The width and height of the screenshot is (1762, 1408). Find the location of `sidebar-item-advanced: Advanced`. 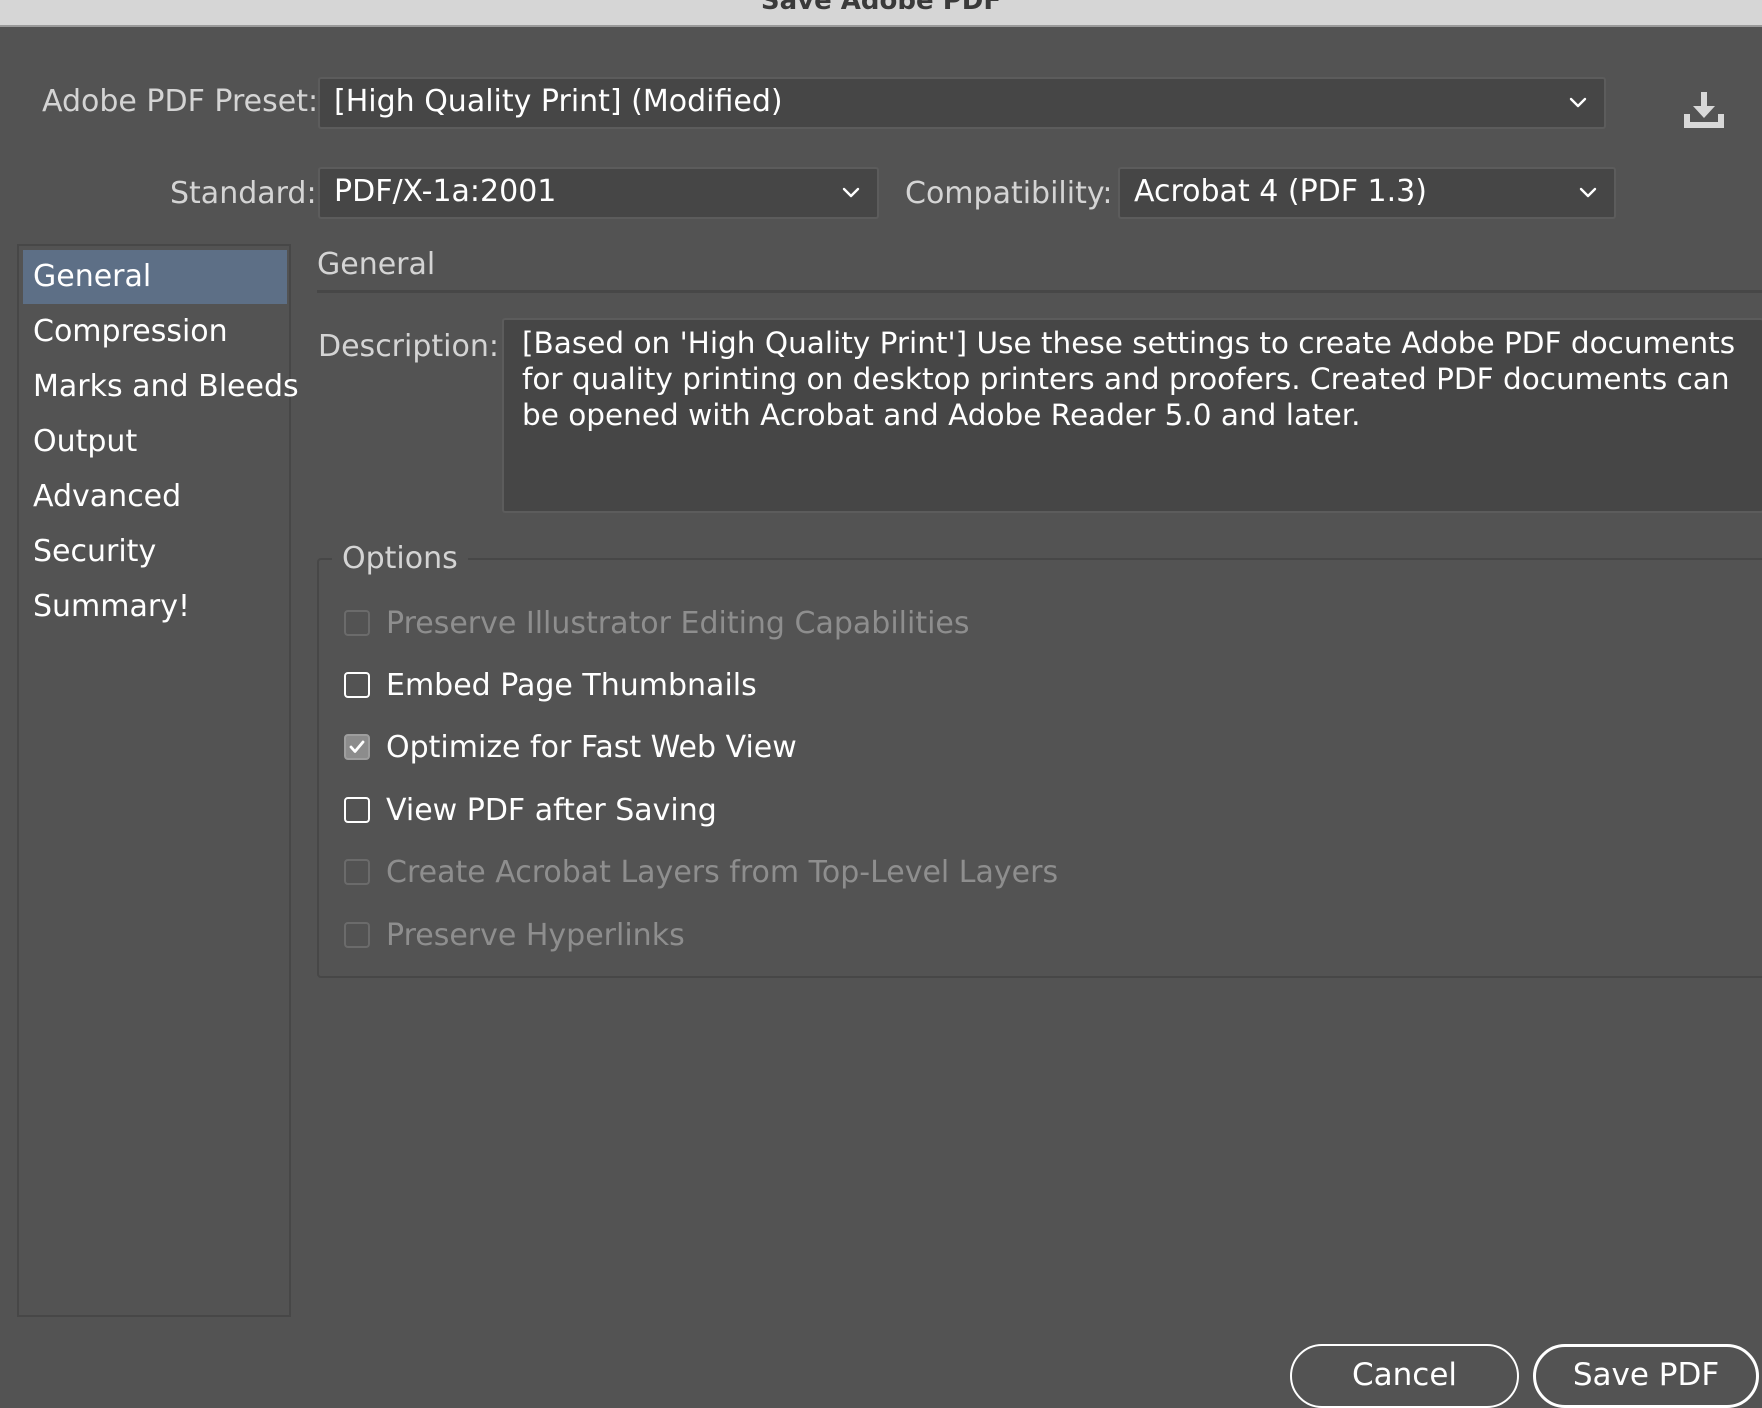

sidebar-item-advanced: Advanced is located at coordinates (155, 497).